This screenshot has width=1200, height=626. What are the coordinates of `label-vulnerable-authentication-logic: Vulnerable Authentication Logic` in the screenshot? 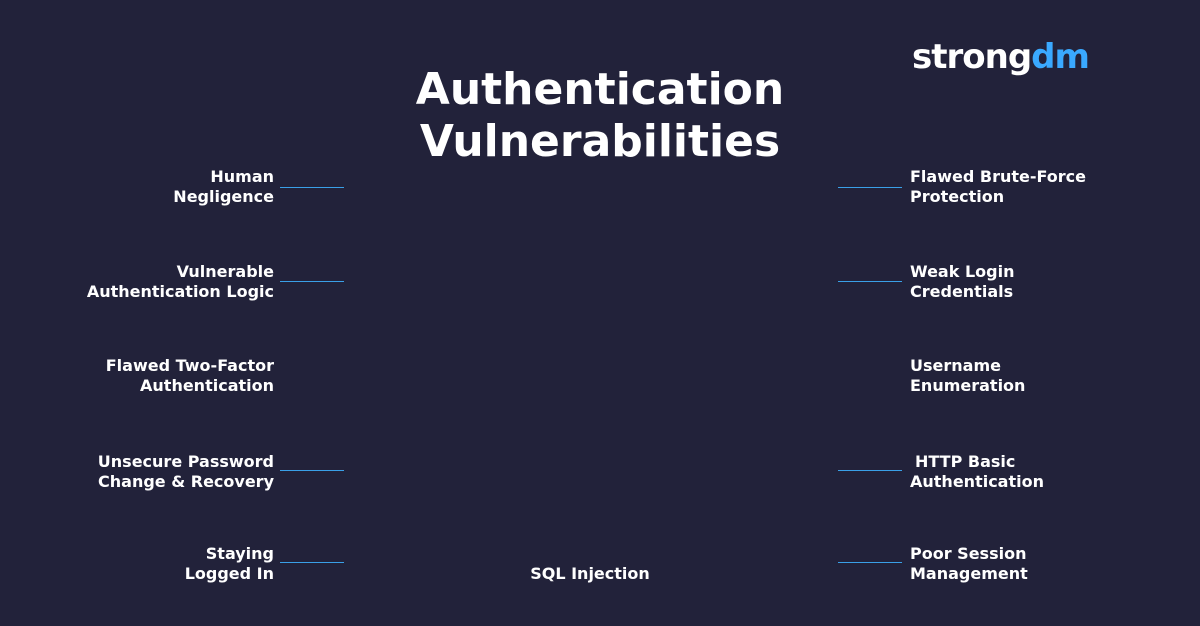 It's located at (139, 282).